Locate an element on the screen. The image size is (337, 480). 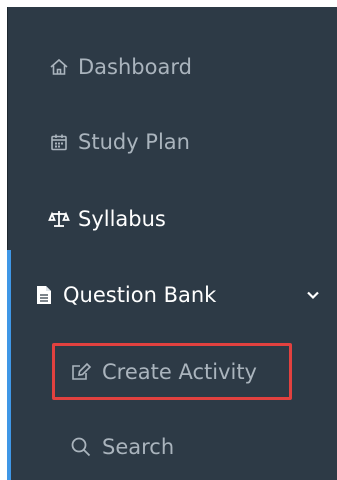
balance-scale-icon is located at coordinates (59, 219).